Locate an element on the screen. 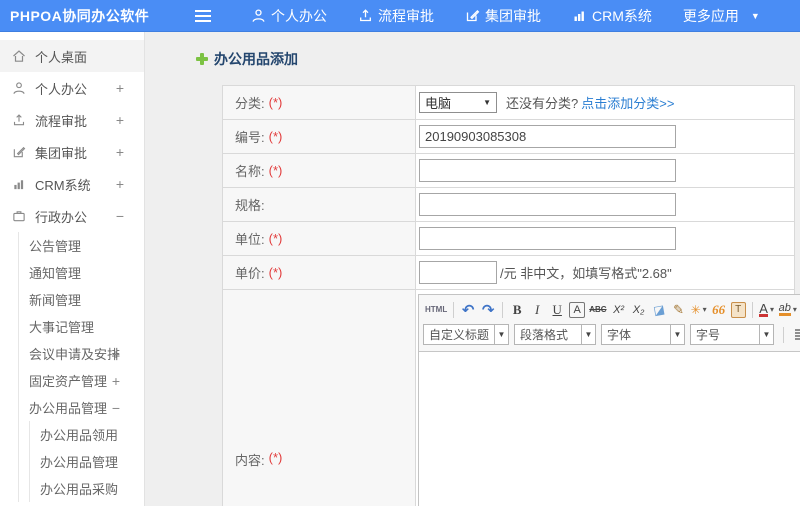 The image size is (800, 506). topnav-personal-office: 个人办公 is located at coordinates (289, 16).